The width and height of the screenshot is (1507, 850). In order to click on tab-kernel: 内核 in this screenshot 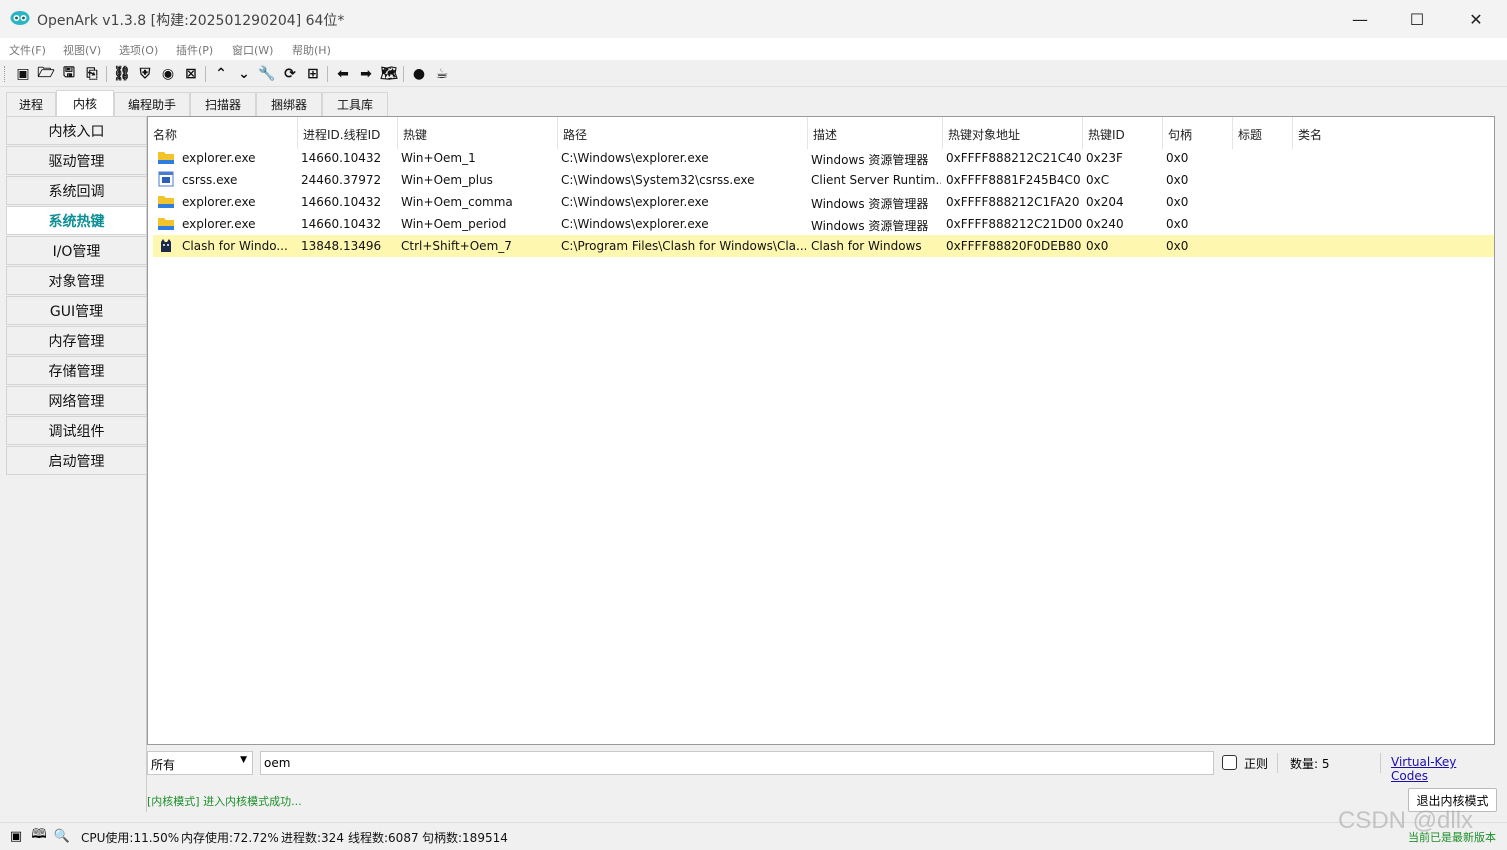, I will do `click(85, 103)`.